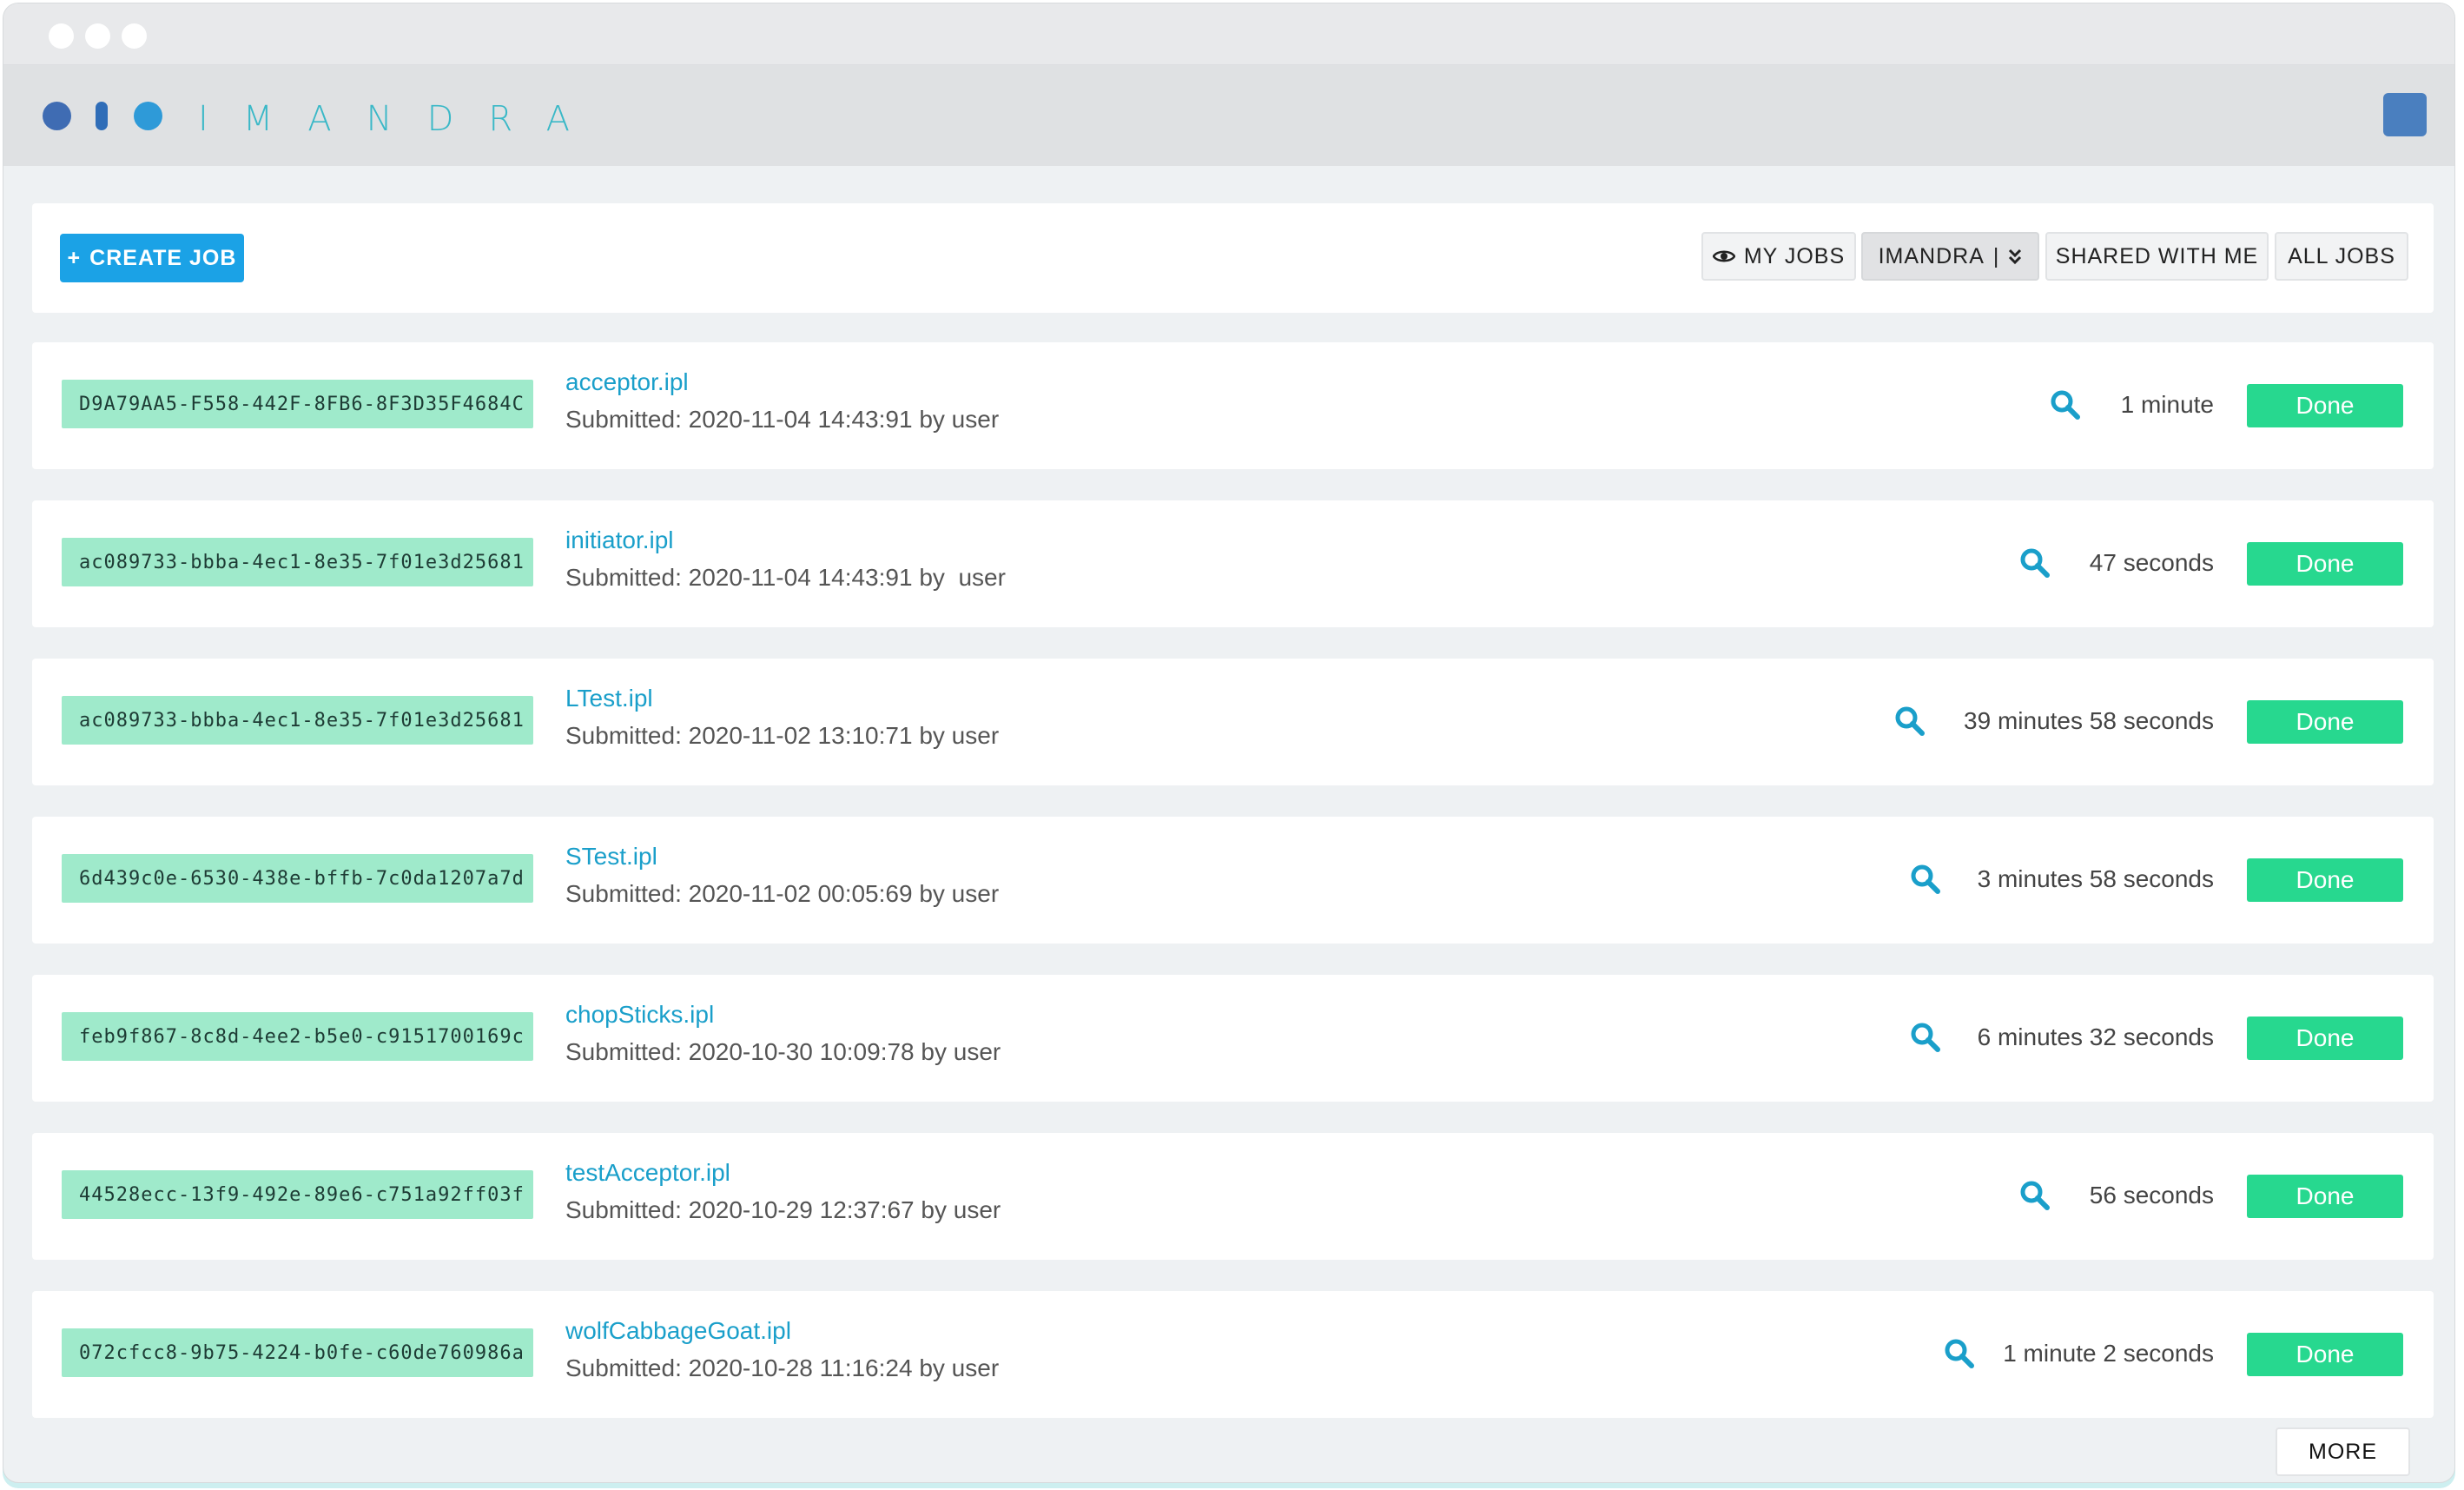 The height and width of the screenshot is (1490, 2464). What do you see at coordinates (2089, 721) in the screenshot?
I see `job-duration: 39 minutes 58 seconds` at bounding box center [2089, 721].